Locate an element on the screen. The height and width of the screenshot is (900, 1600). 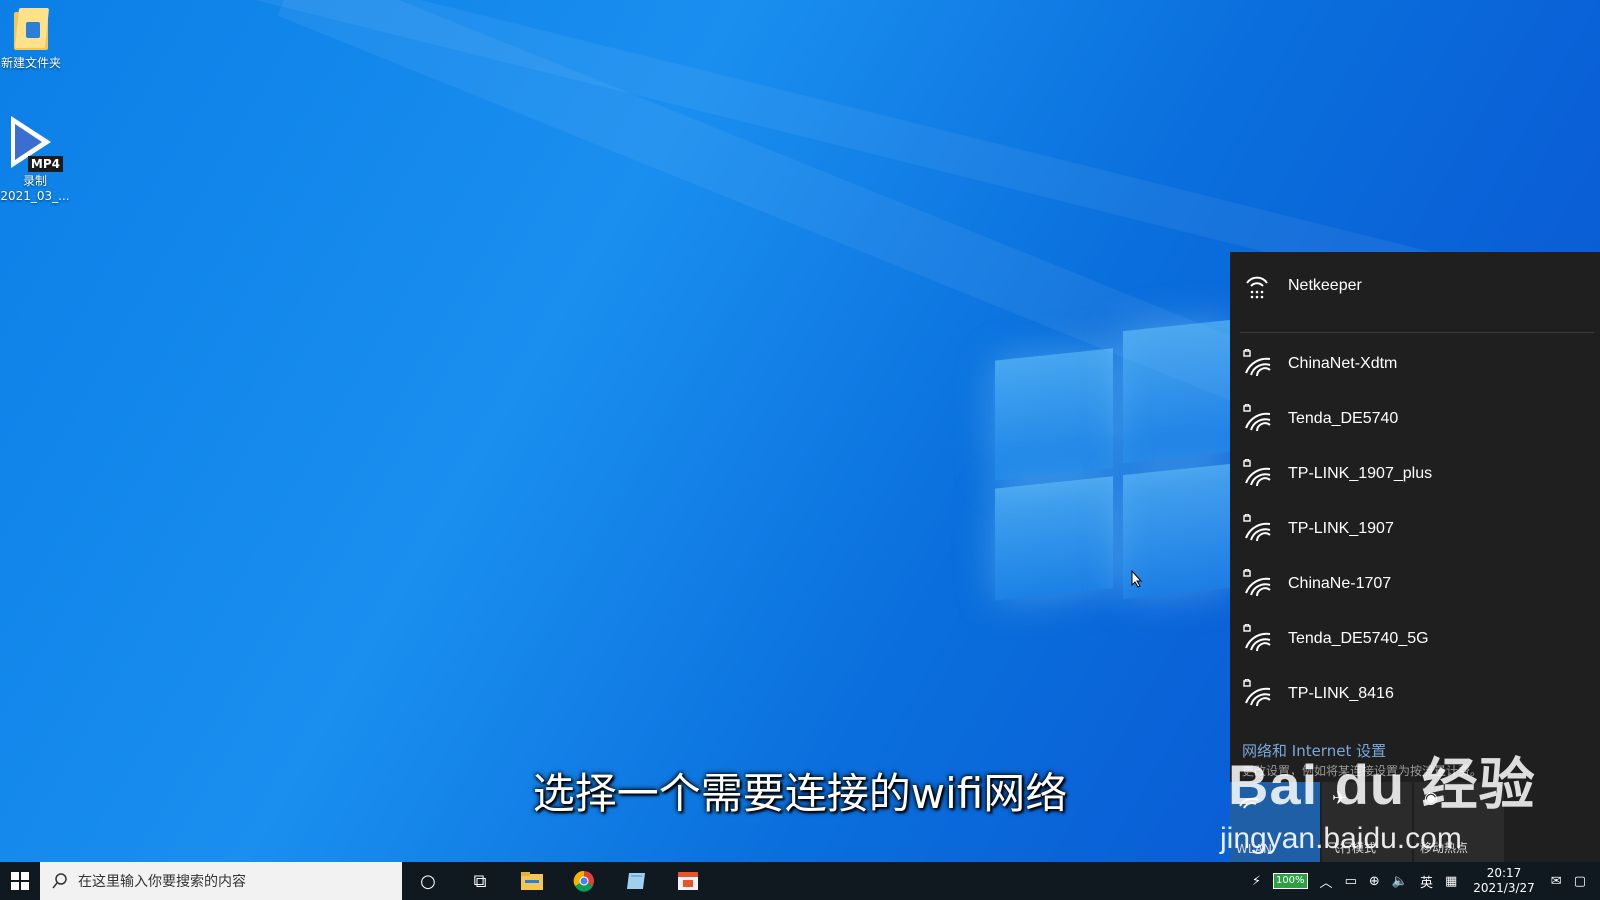
video-subtitle: 选择一个需要连接的wifi网络 is located at coordinates (800, 793).